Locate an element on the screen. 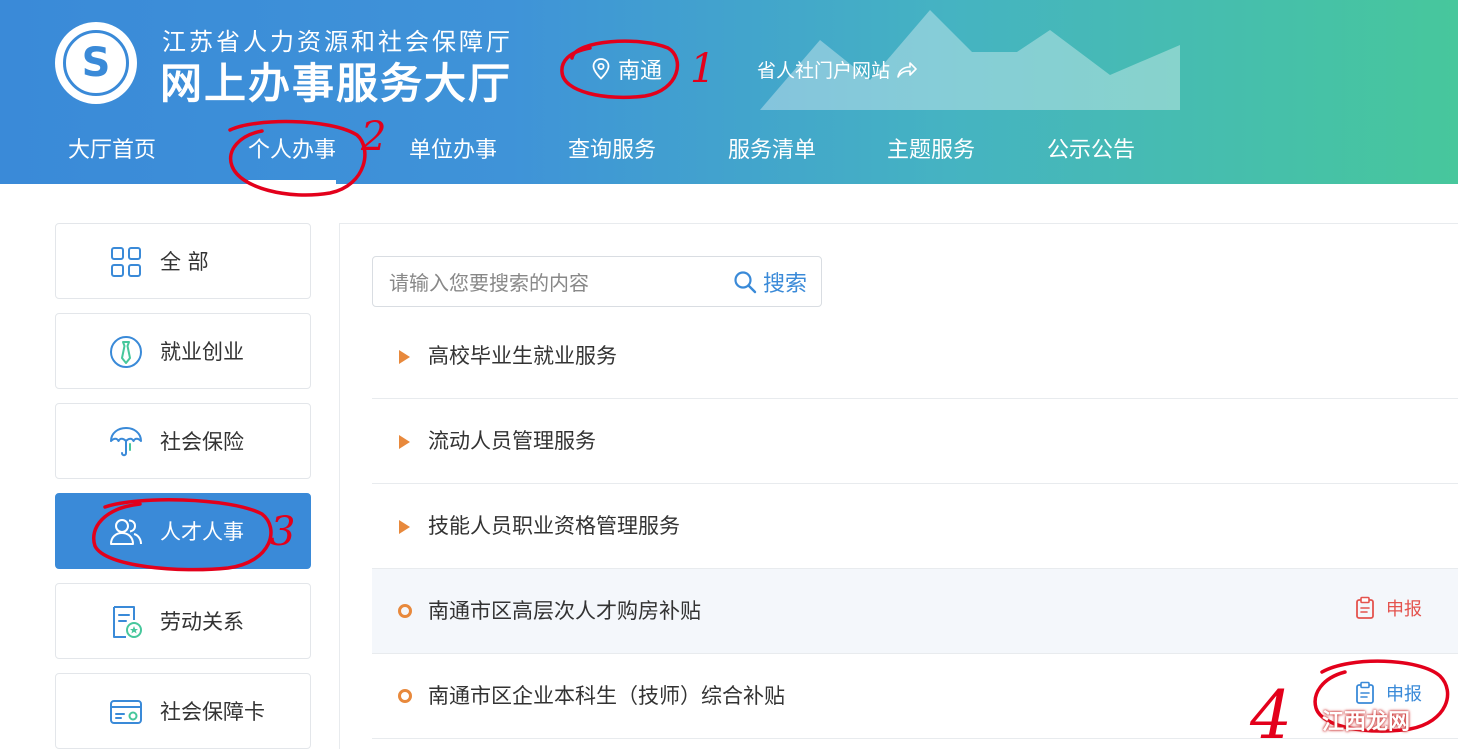 Image resolution: width=1458 pixels, height=750 pixels. sidebar-item-talent: 人才人事 is located at coordinates (183, 531).